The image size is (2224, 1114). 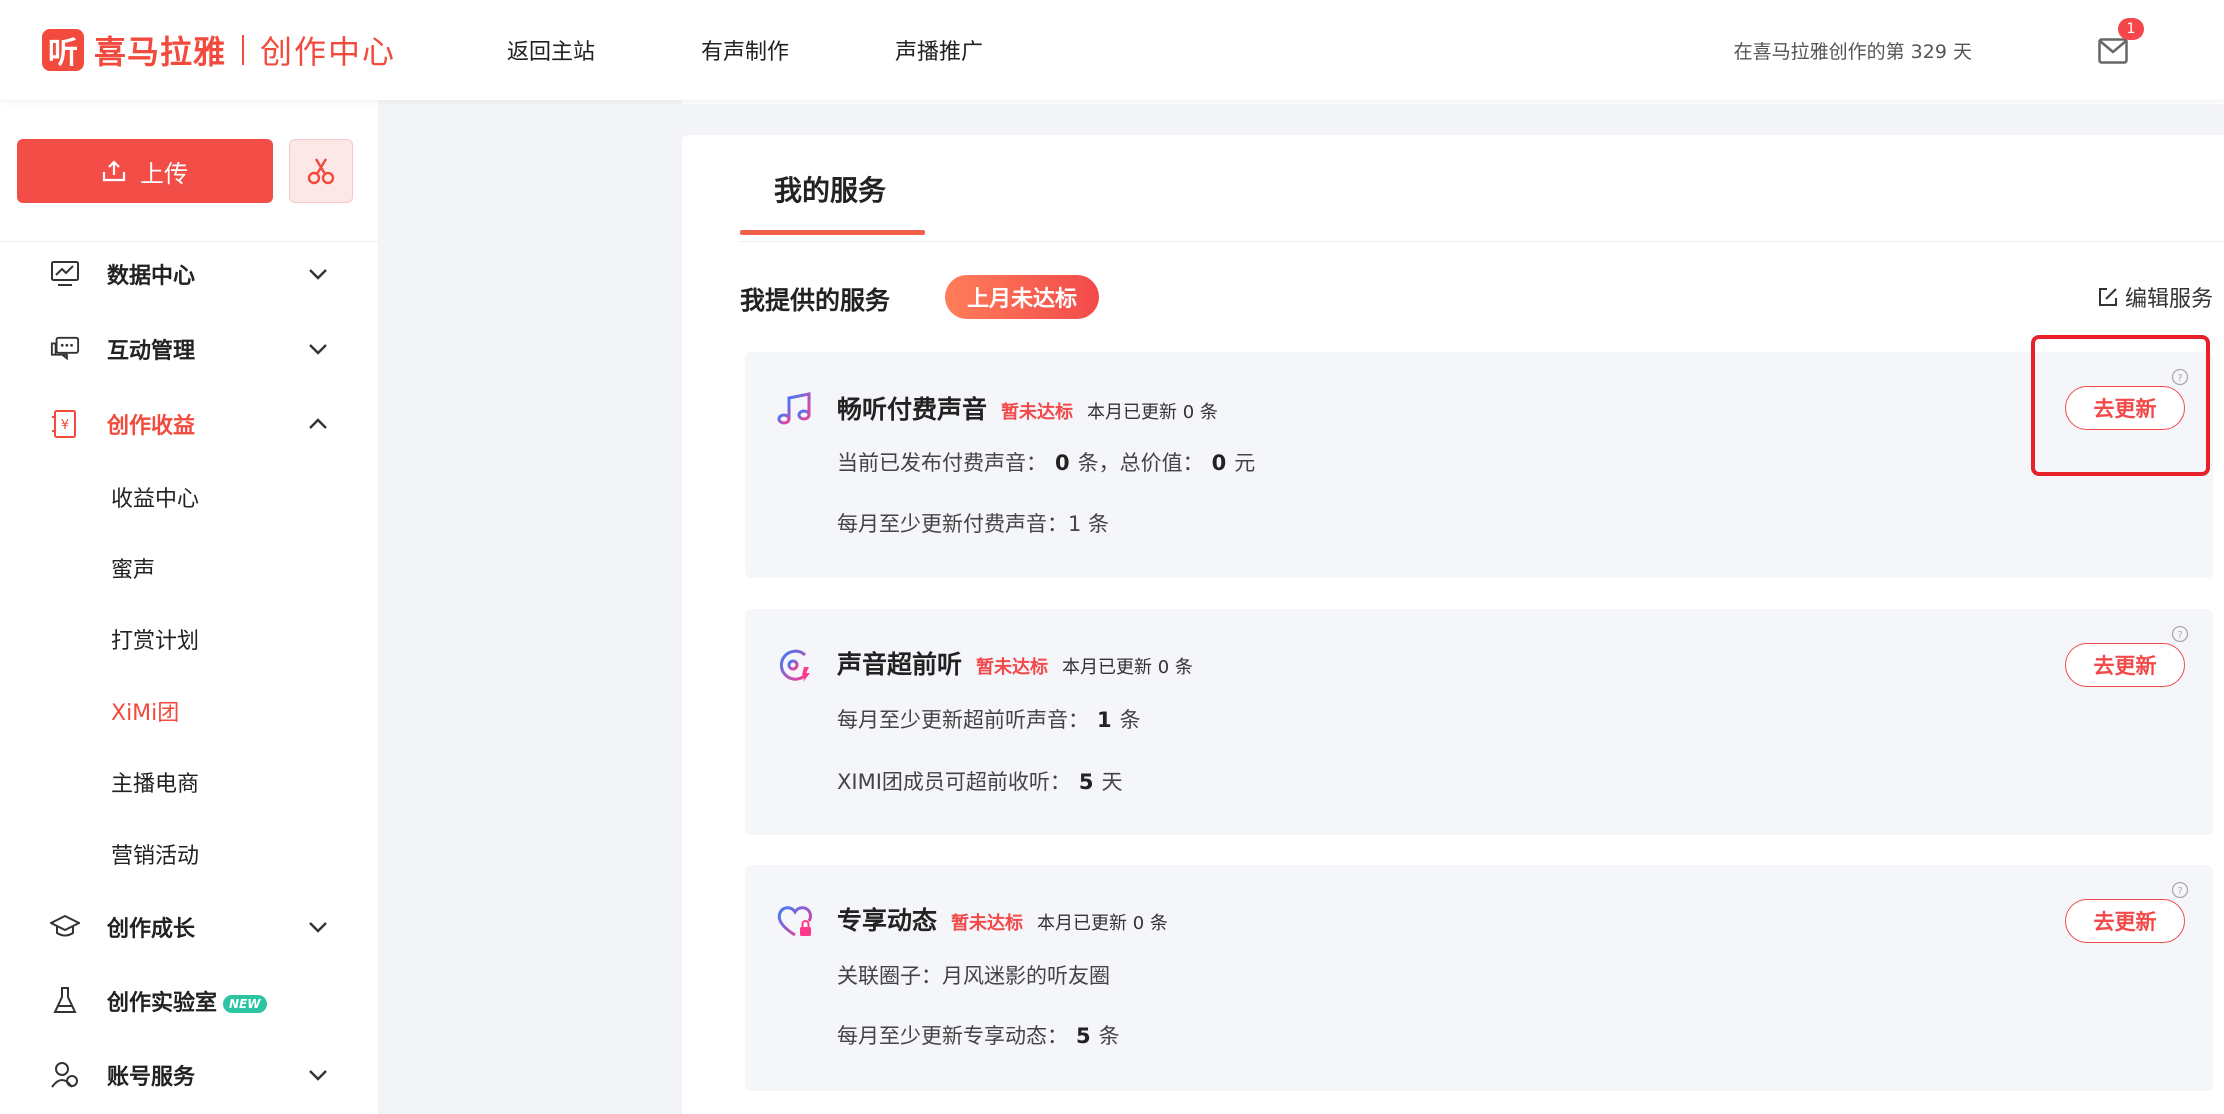 What do you see at coordinates (794, 665) in the screenshot?
I see `early-listen-icon` at bounding box center [794, 665].